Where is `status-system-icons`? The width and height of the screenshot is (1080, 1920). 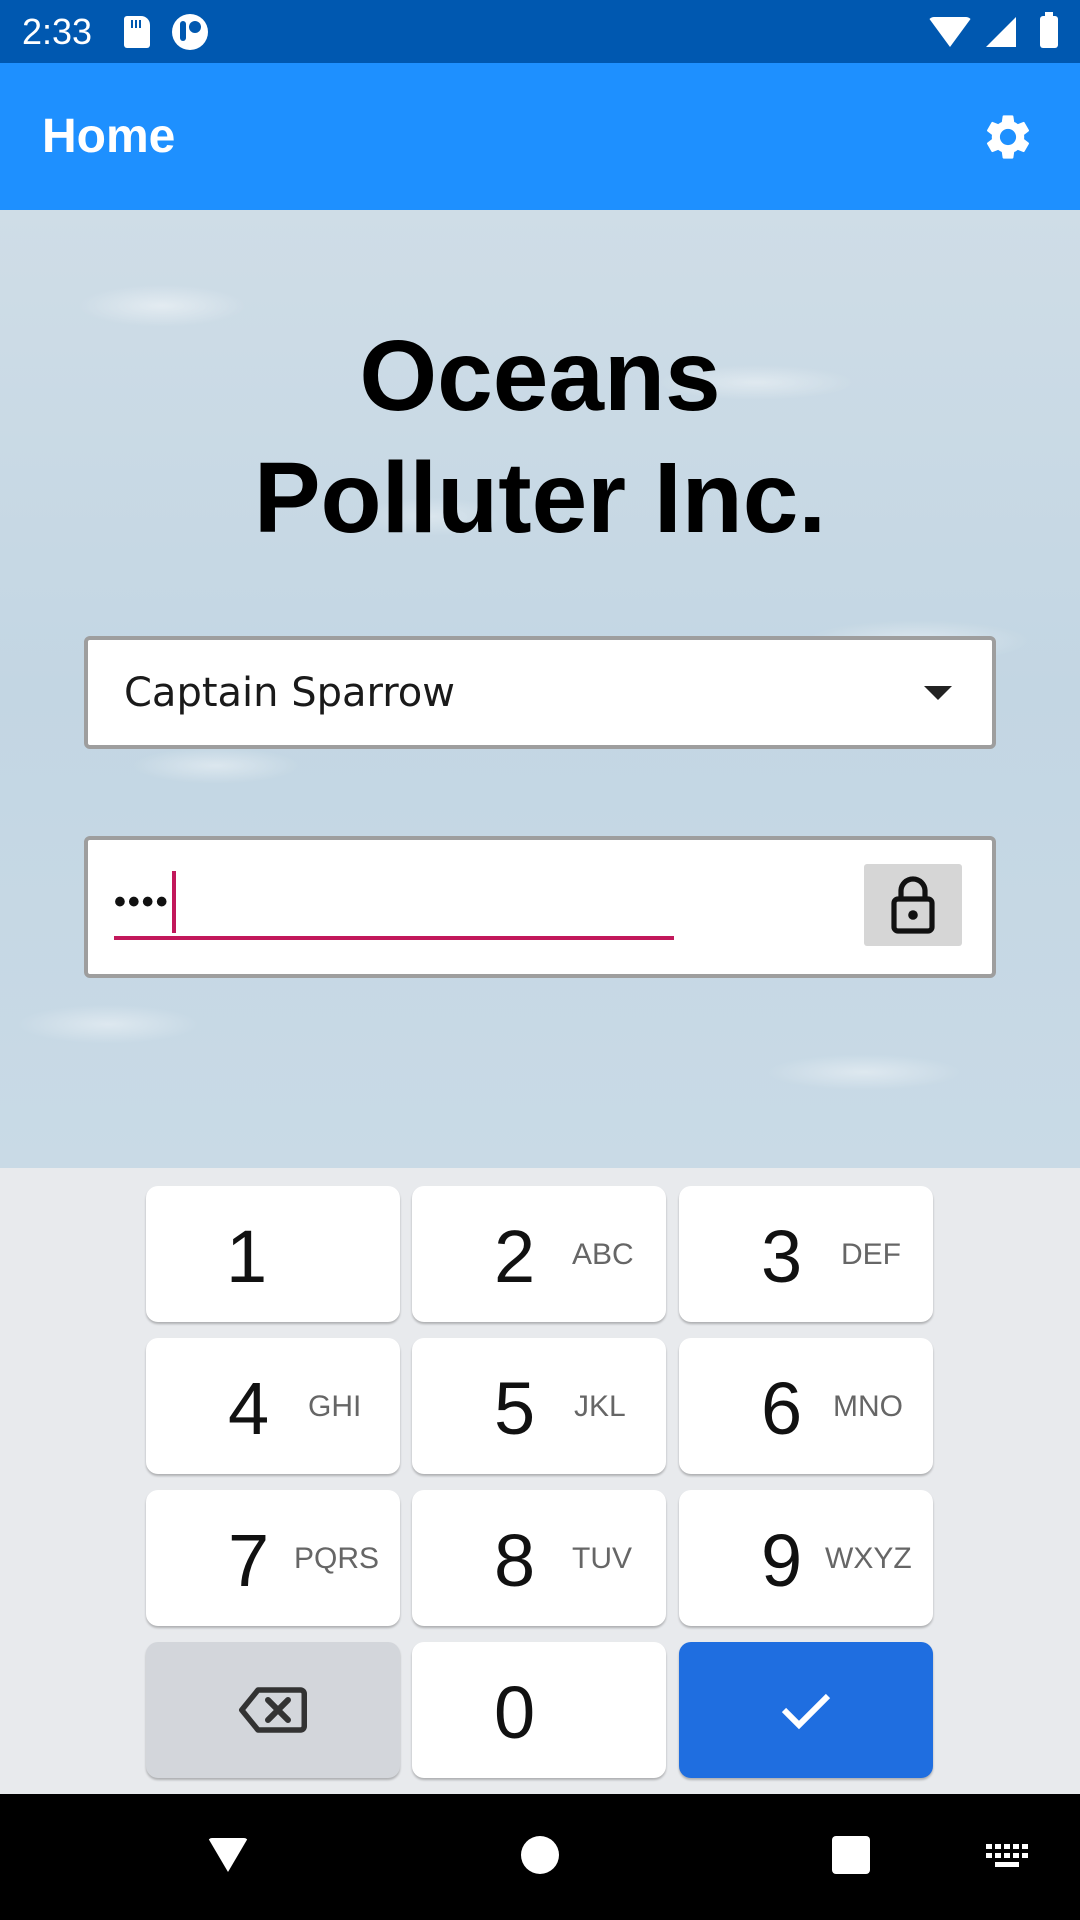 status-system-icons is located at coordinates (993, 29).